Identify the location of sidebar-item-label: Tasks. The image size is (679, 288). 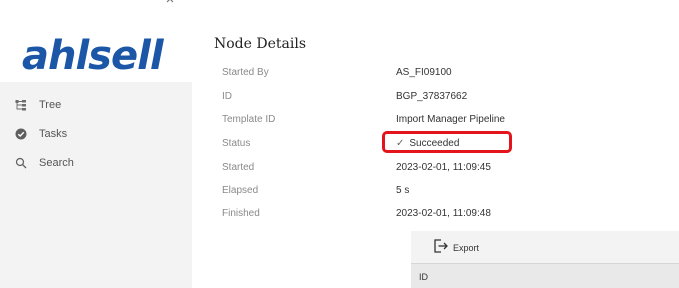
(53, 133).